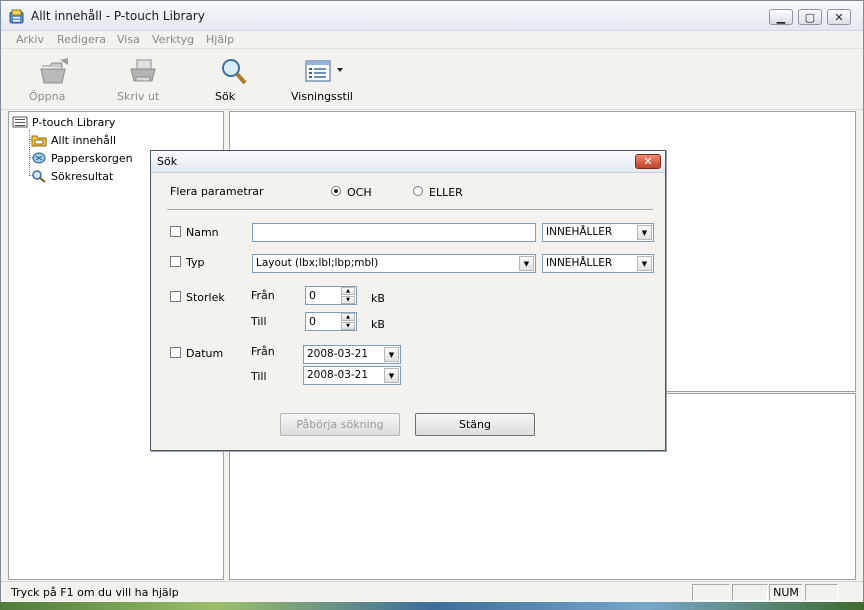  I want to click on close-window-button: ✕, so click(839, 17).